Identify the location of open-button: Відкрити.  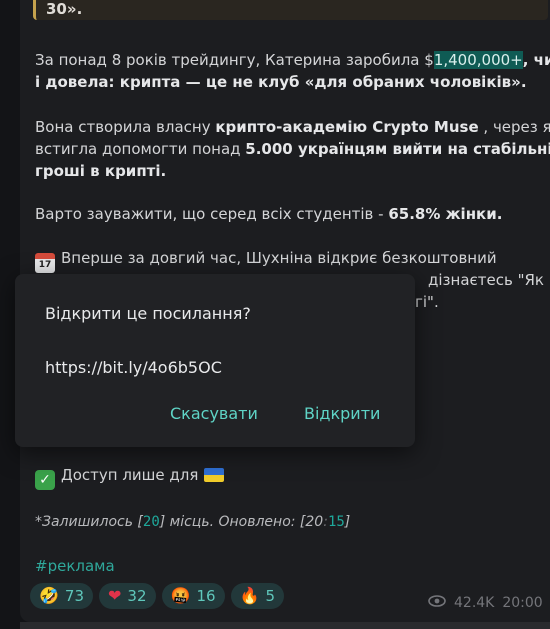
(342, 413).